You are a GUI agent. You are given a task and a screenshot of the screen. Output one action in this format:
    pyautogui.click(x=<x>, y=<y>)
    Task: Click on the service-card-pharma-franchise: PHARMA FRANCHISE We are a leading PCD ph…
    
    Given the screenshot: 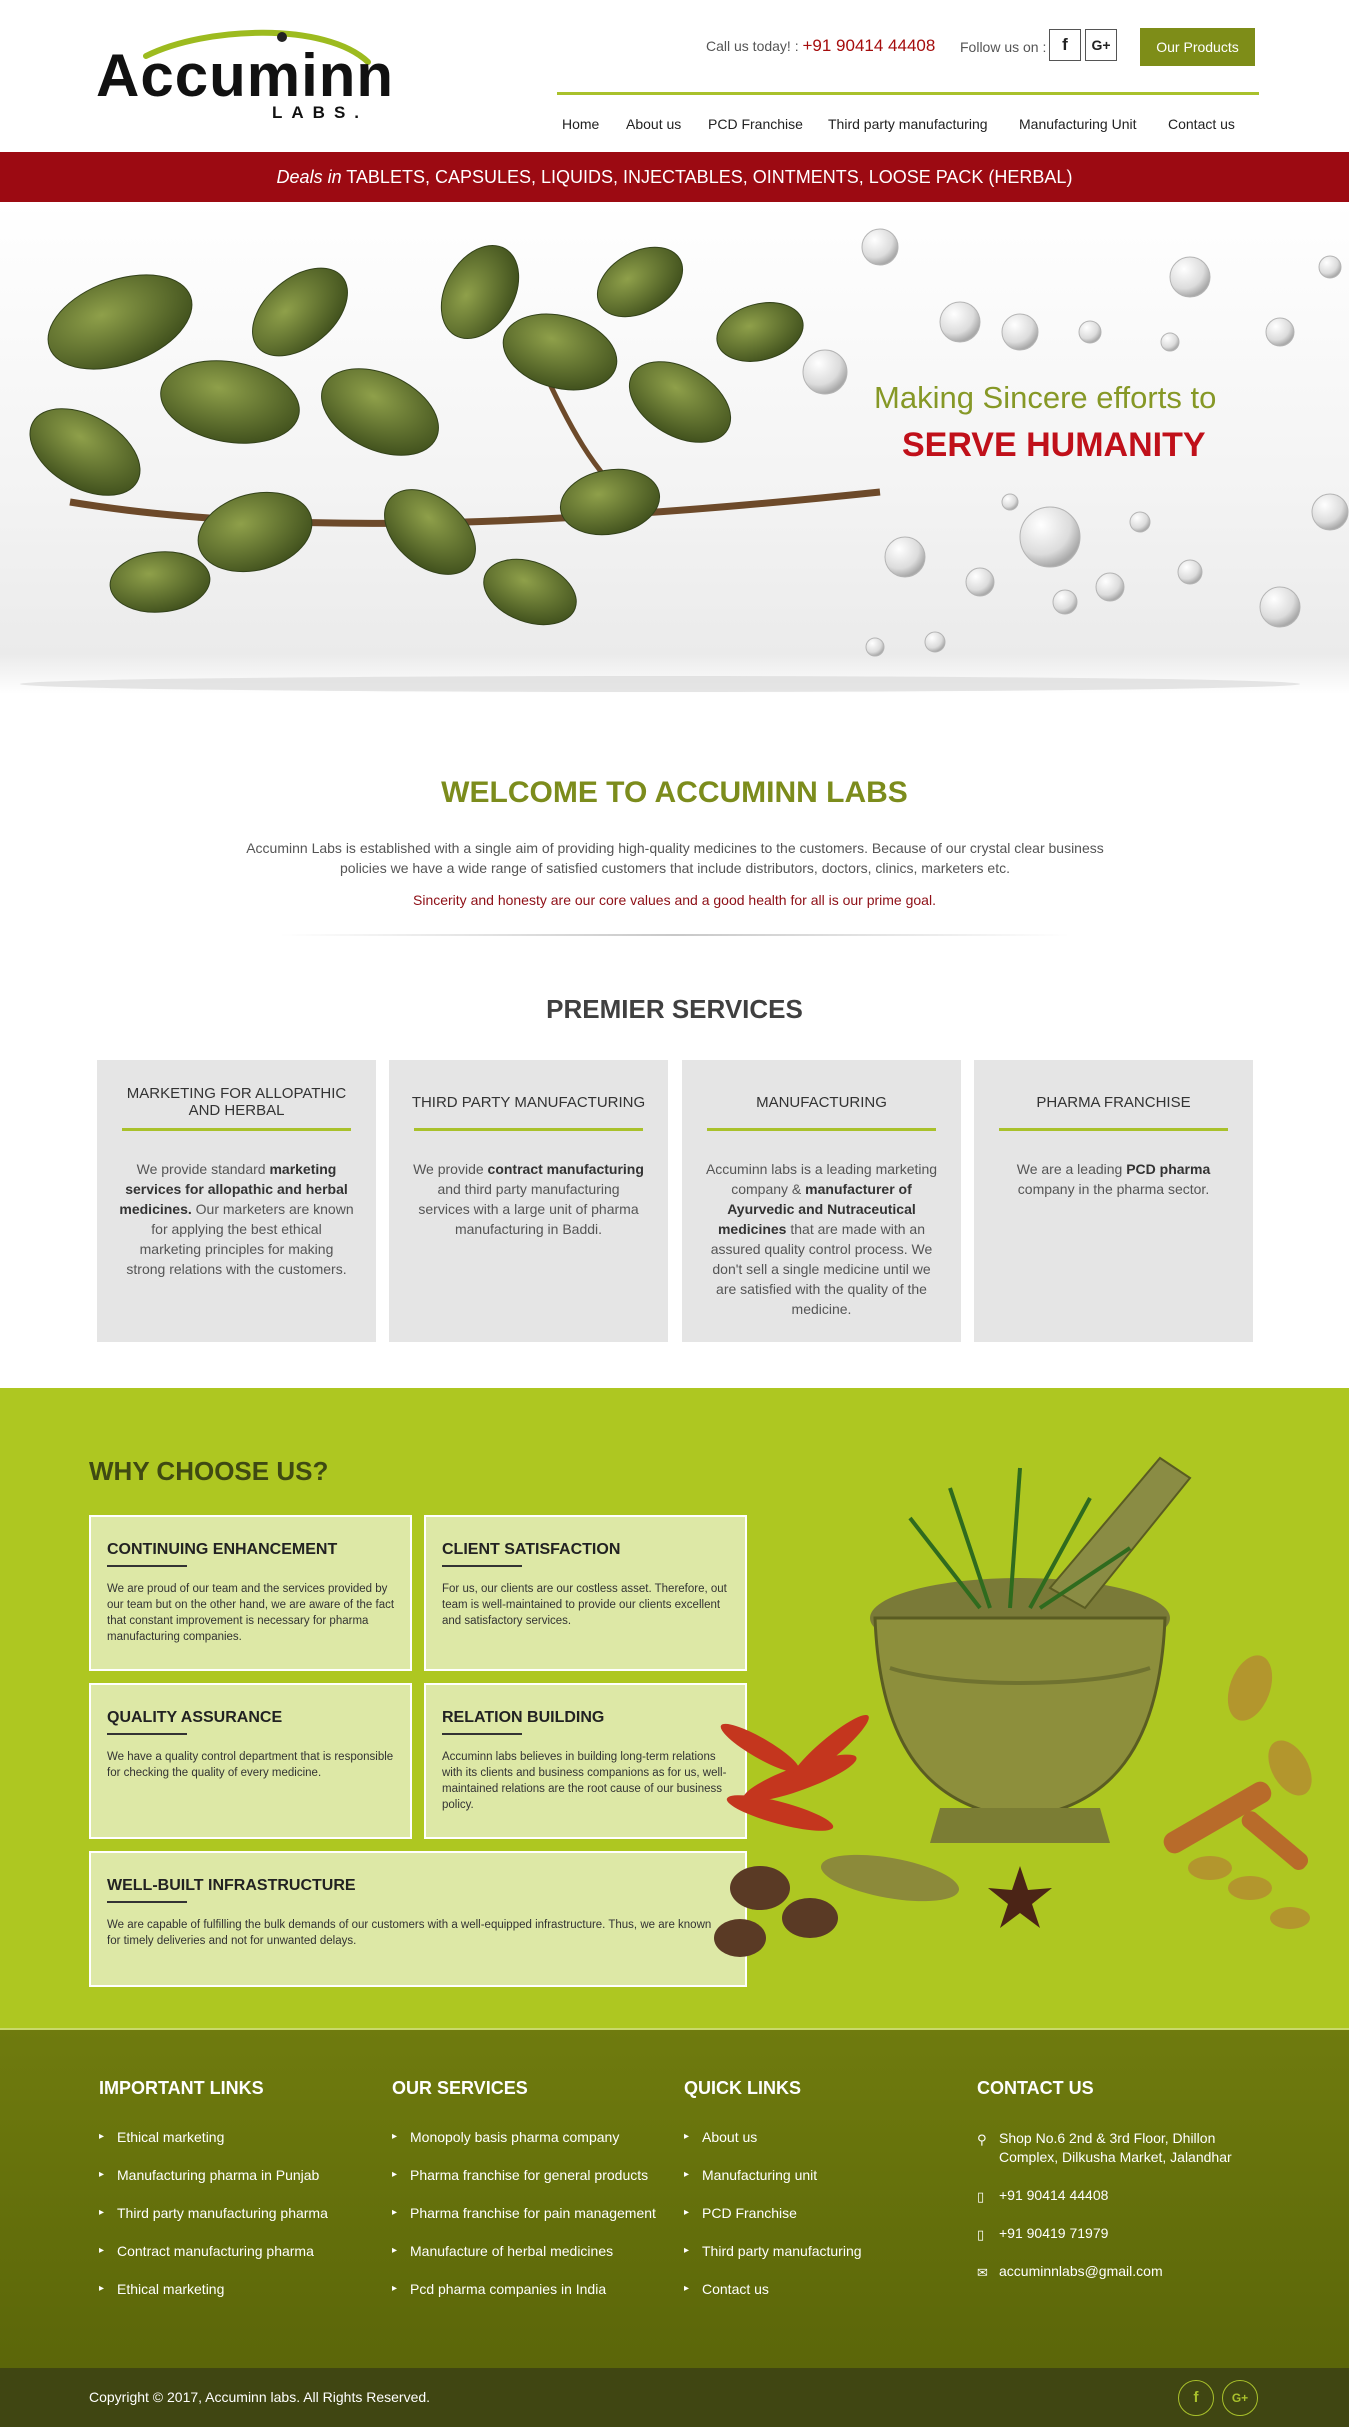 What is the action you would take?
    pyautogui.click(x=1113, y=1201)
    